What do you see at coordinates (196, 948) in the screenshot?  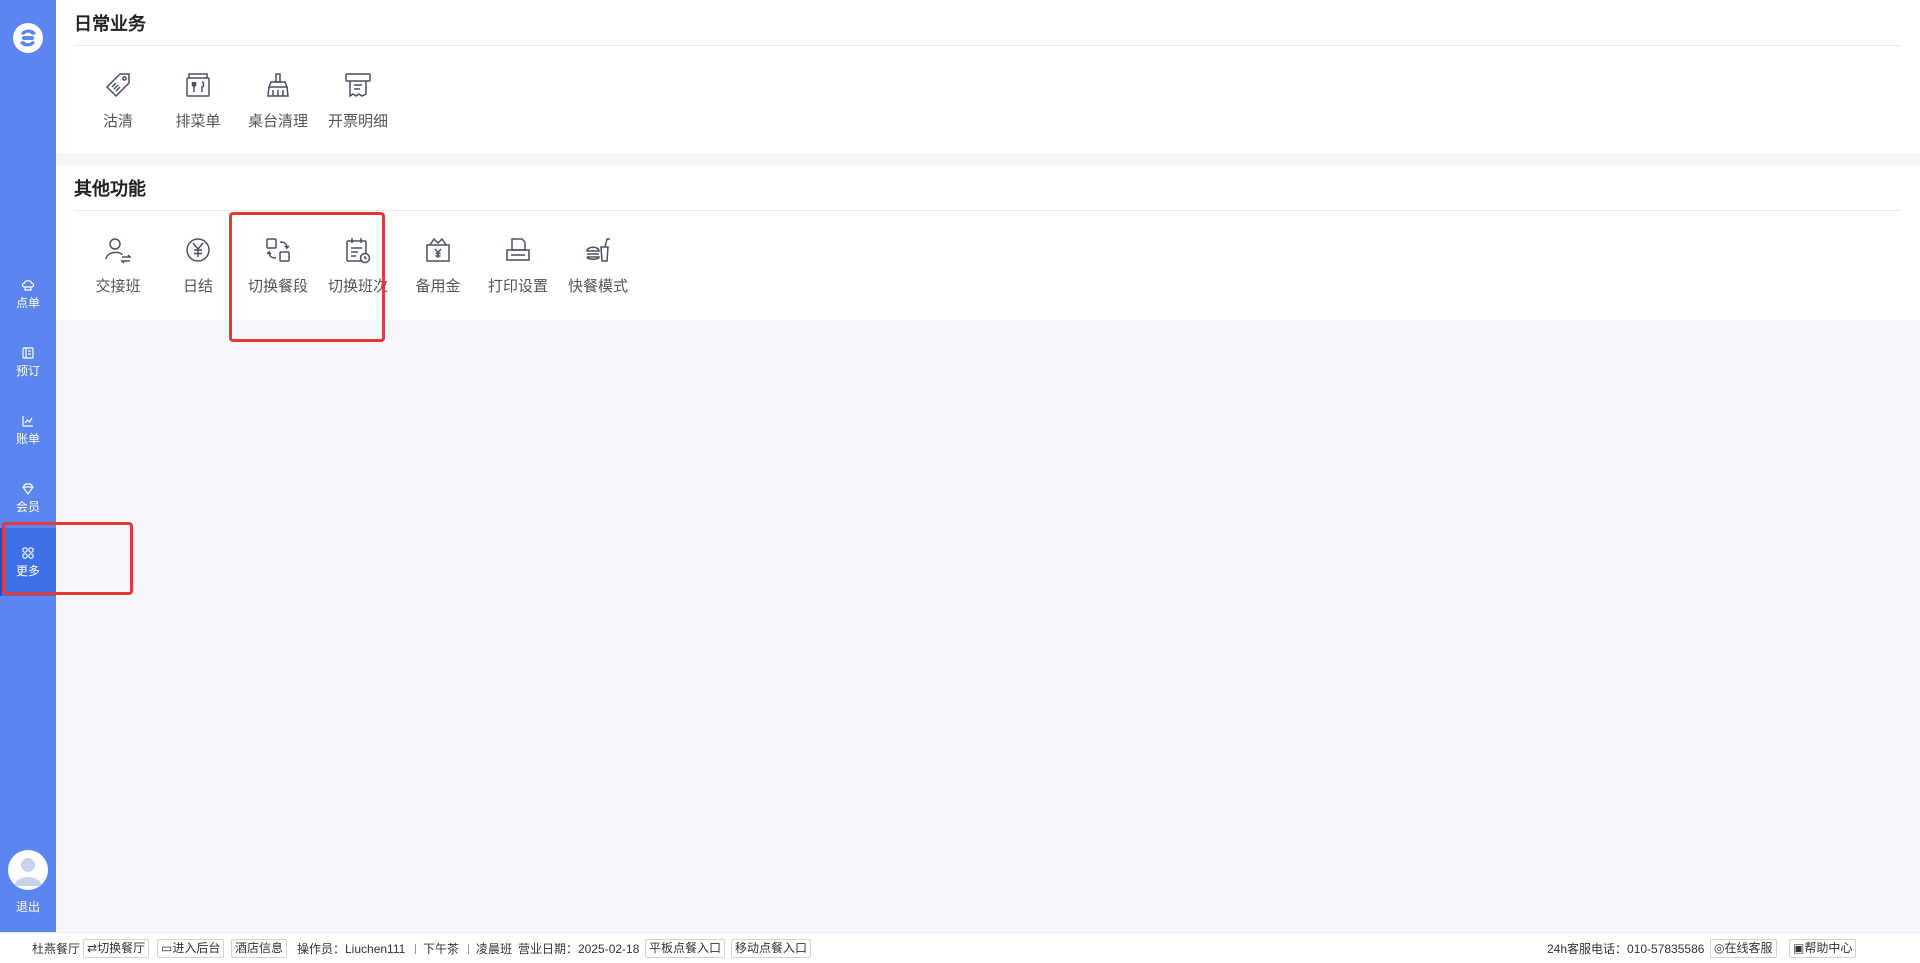 I see `enter-backend-label: 进入后台` at bounding box center [196, 948].